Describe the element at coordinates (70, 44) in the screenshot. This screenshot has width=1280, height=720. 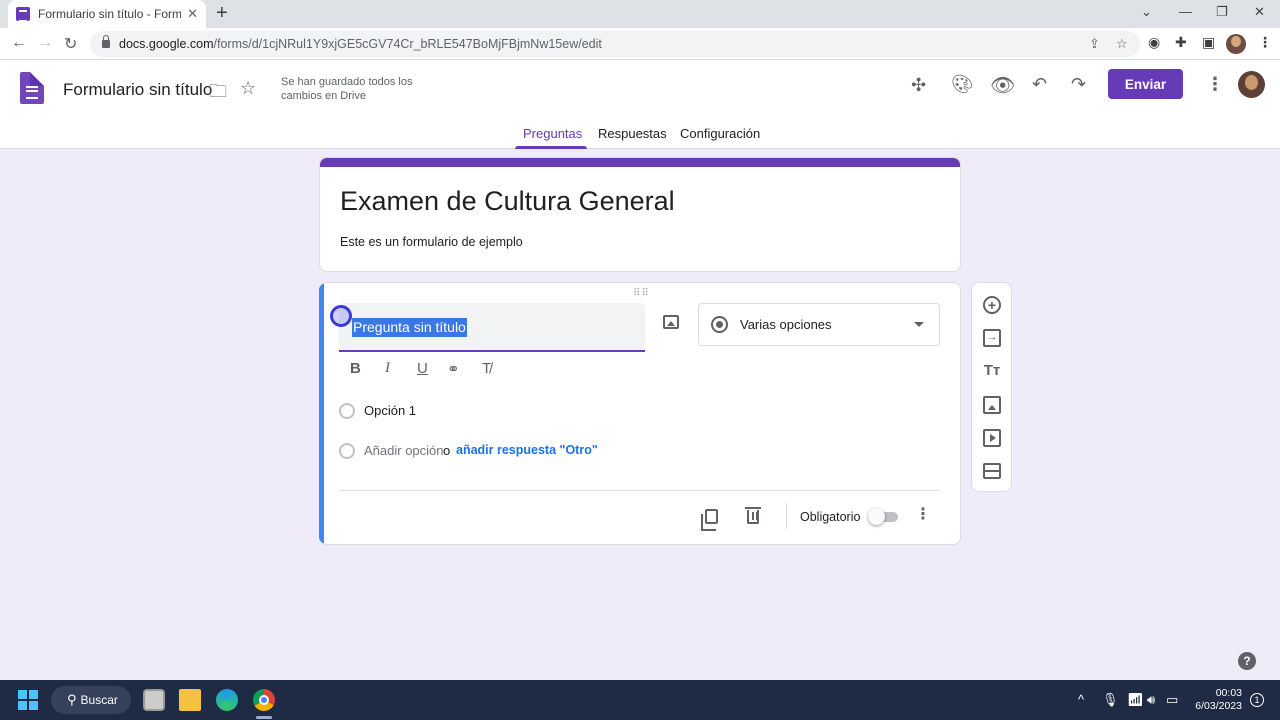
I see `reload-icon: ↻` at that location.